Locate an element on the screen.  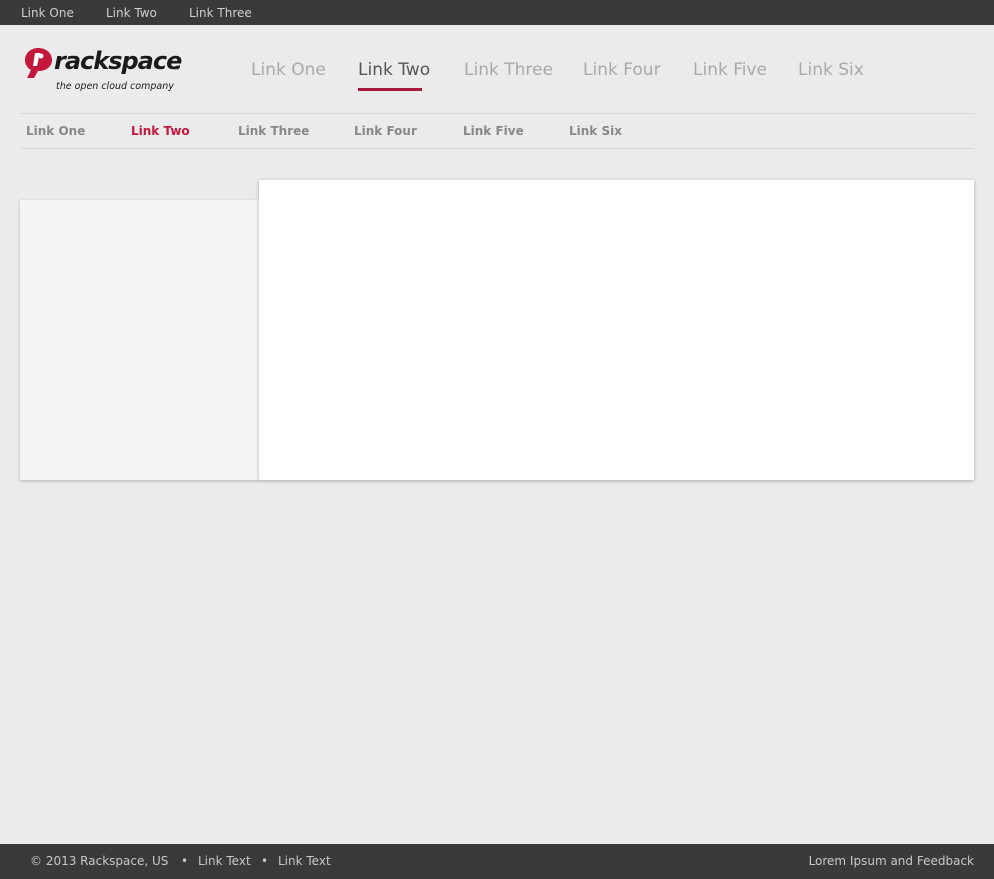
footer-link-text-2: Link Text is located at coordinates (304, 861).